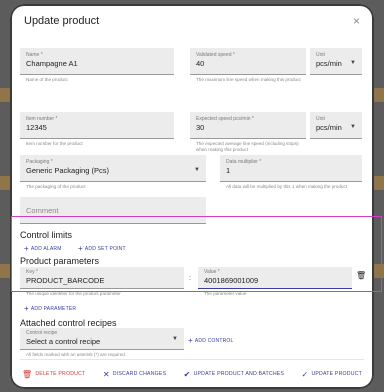 This screenshot has width=384, height=392. Describe the element at coordinates (63, 341) in the screenshot. I see `control-recipe-value: Select a control recipe` at that location.